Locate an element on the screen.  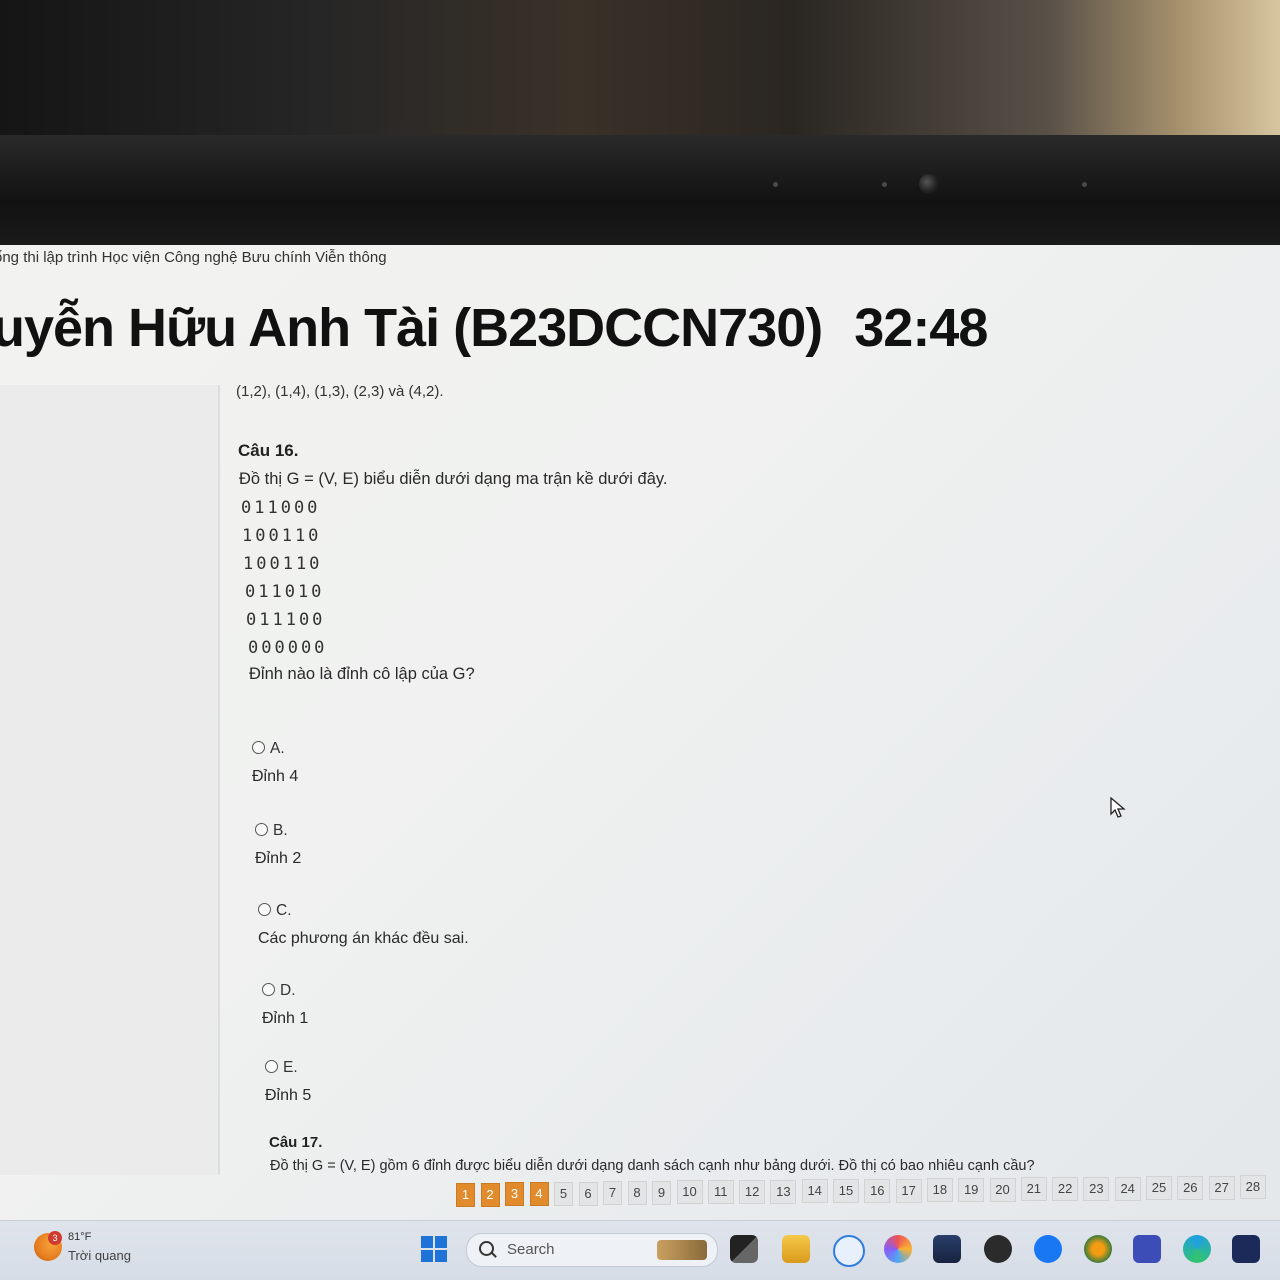
question-nav-button: 19 is located at coordinates (971, 1190).